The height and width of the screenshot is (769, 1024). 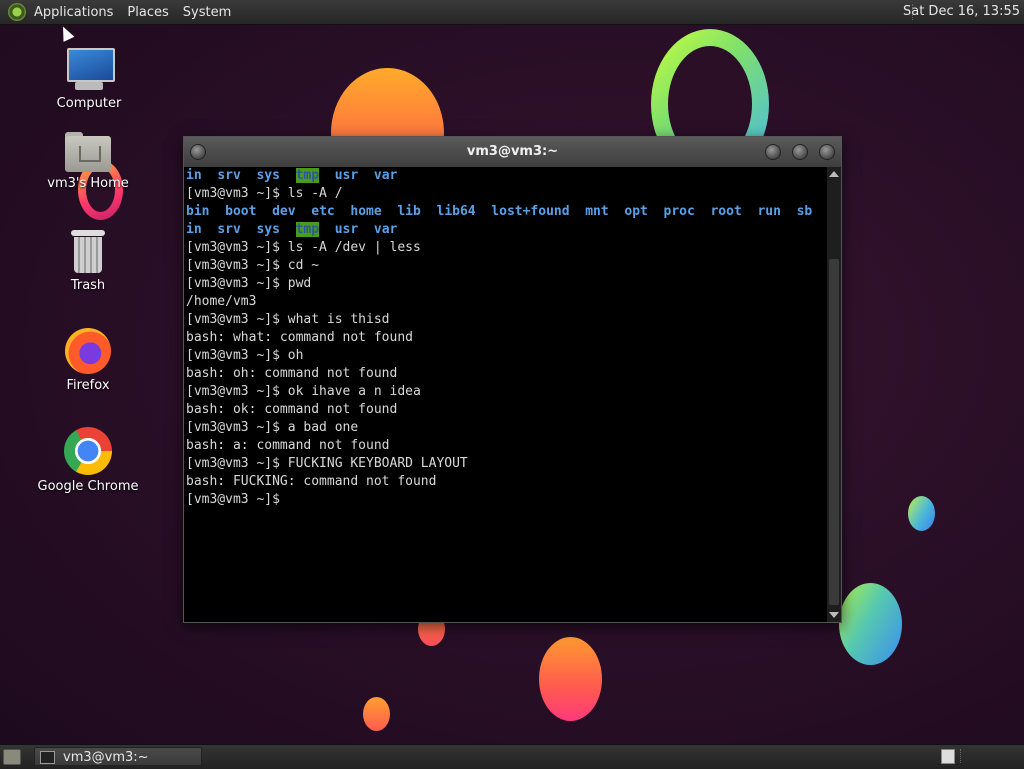 What do you see at coordinates (73, 12) in the screenshot?
I see `menu-applications: Applications` at bounding box center [73, 12].